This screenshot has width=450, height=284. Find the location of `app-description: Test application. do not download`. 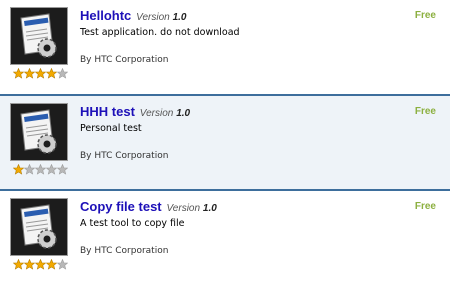

app-description: Test application. do not download is located at coordinates (160, 32).